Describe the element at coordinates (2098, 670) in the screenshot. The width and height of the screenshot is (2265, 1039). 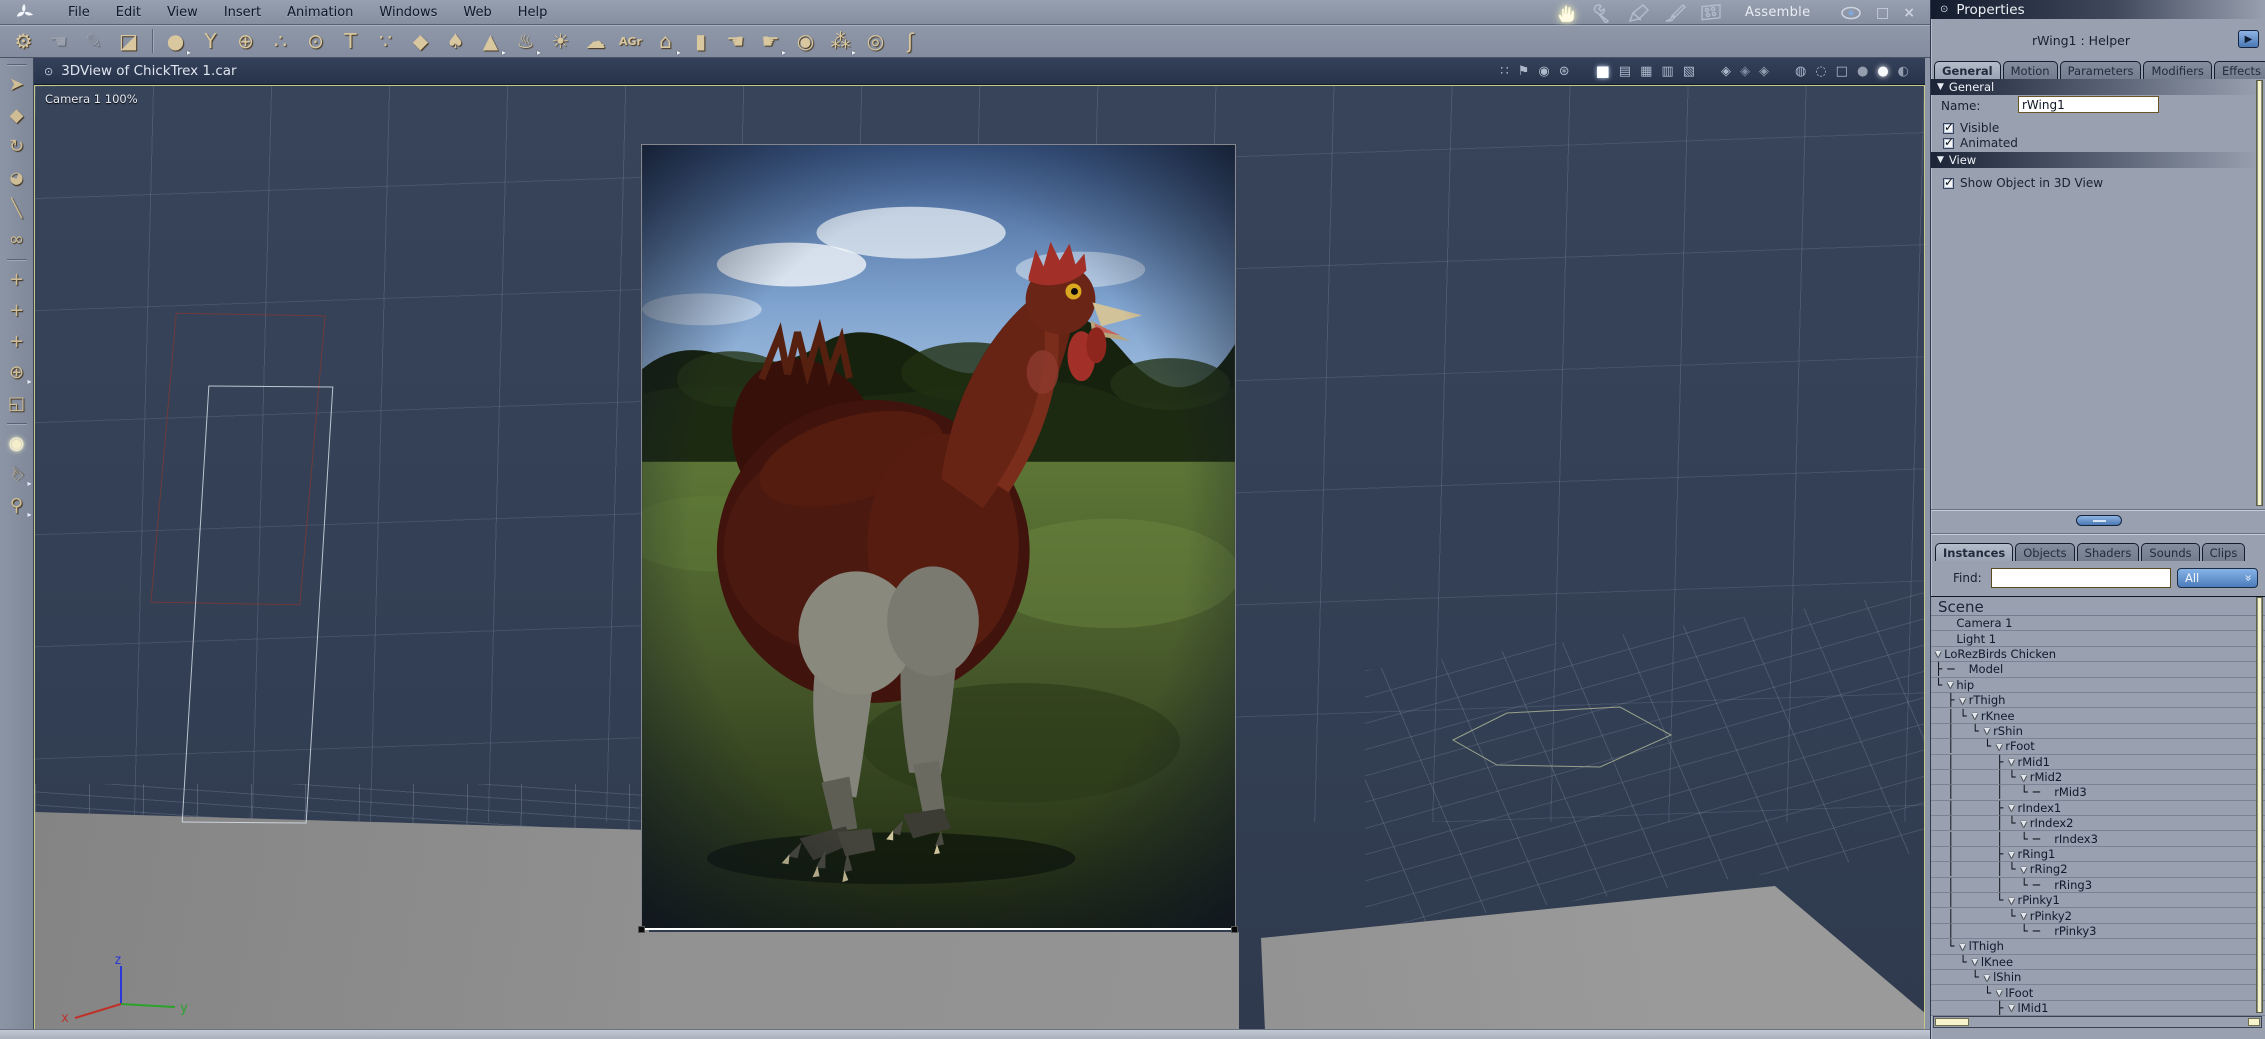
I see `tree-row: ├─ ▼ Model` at that location.